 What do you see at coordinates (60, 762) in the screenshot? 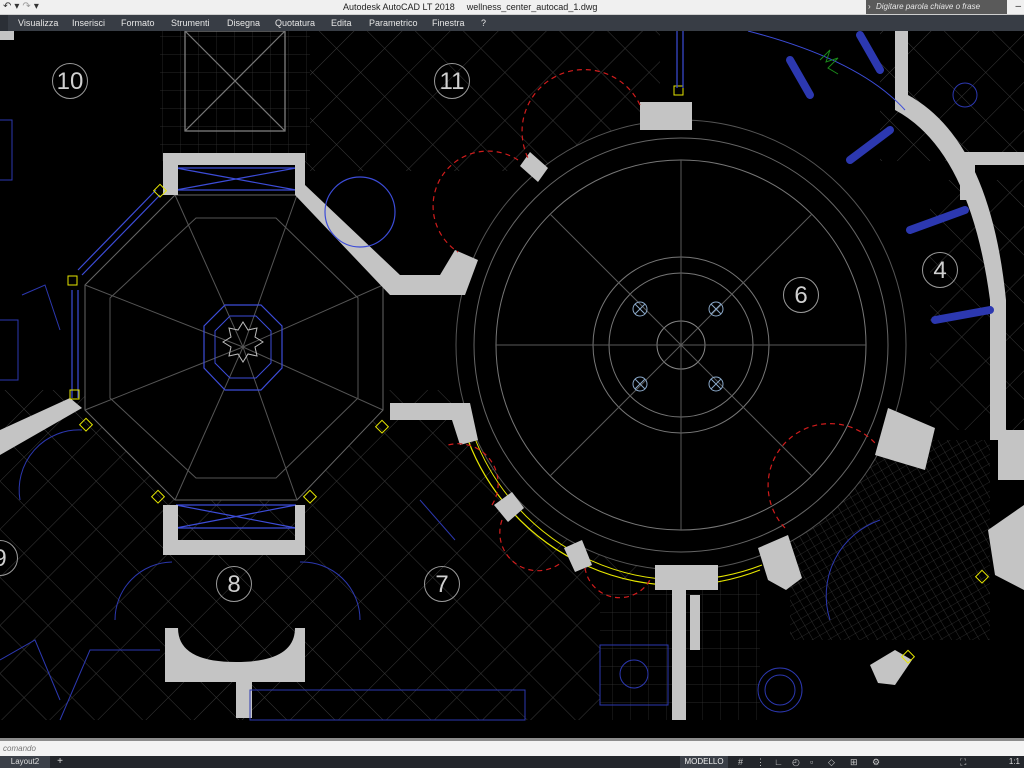
I see `add-layout-button: +` at bounding box center [60, 762].